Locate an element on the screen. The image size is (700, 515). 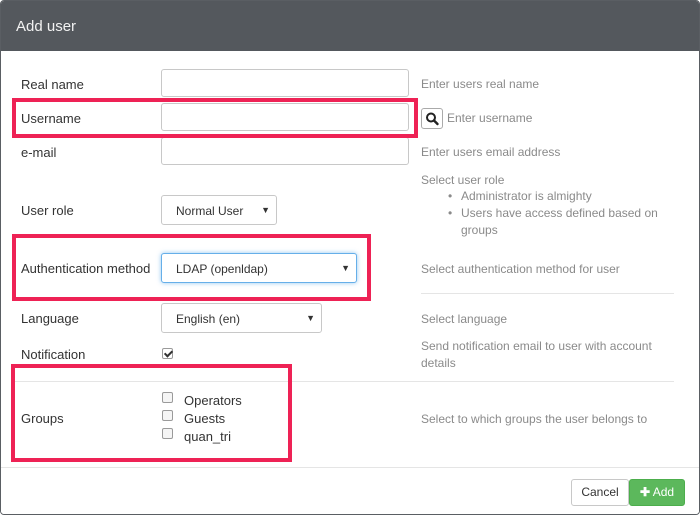
highlight-box-groups is located at coordinates (151, 413).